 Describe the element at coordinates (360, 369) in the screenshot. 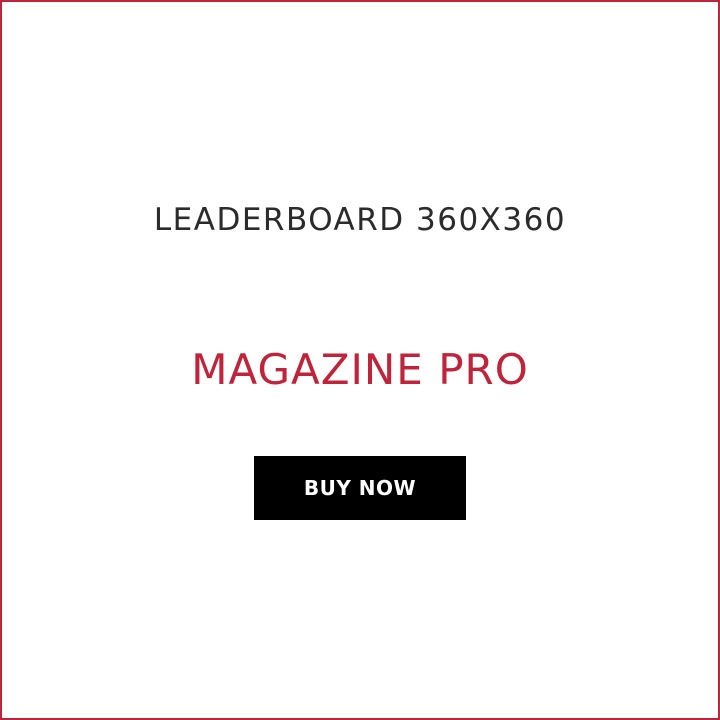

I see `brand-name: MAGAZINE PRO` at that location.